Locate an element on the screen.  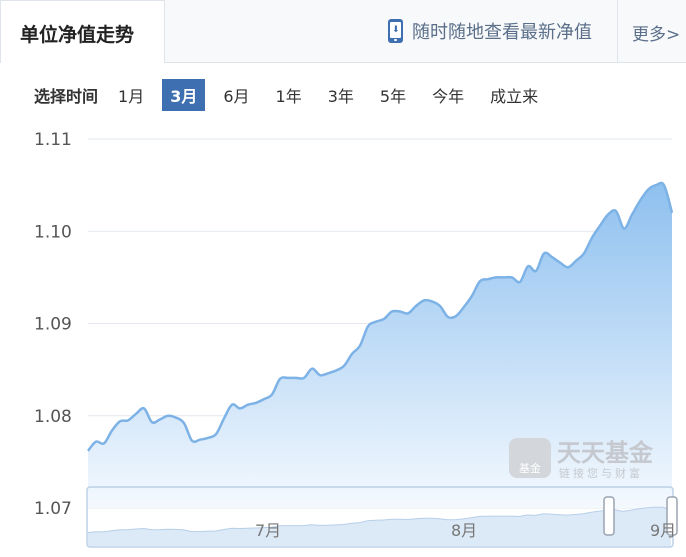
navigator-label-sep: 9月 is located at coordinates (663, 530).